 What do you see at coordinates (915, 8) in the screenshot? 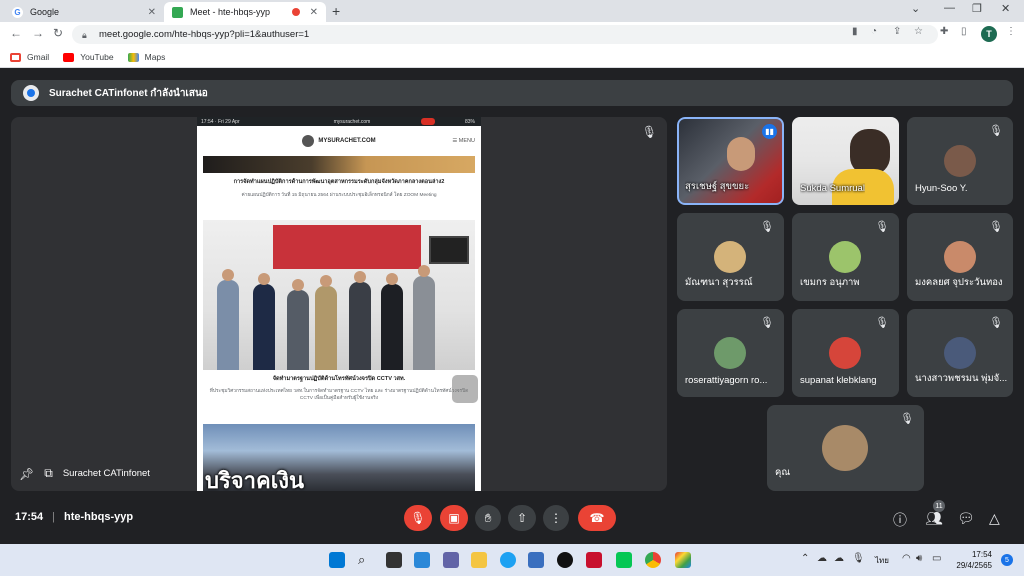
I see `tab-search-icon: ⌄` at bounding box center [915, 8].